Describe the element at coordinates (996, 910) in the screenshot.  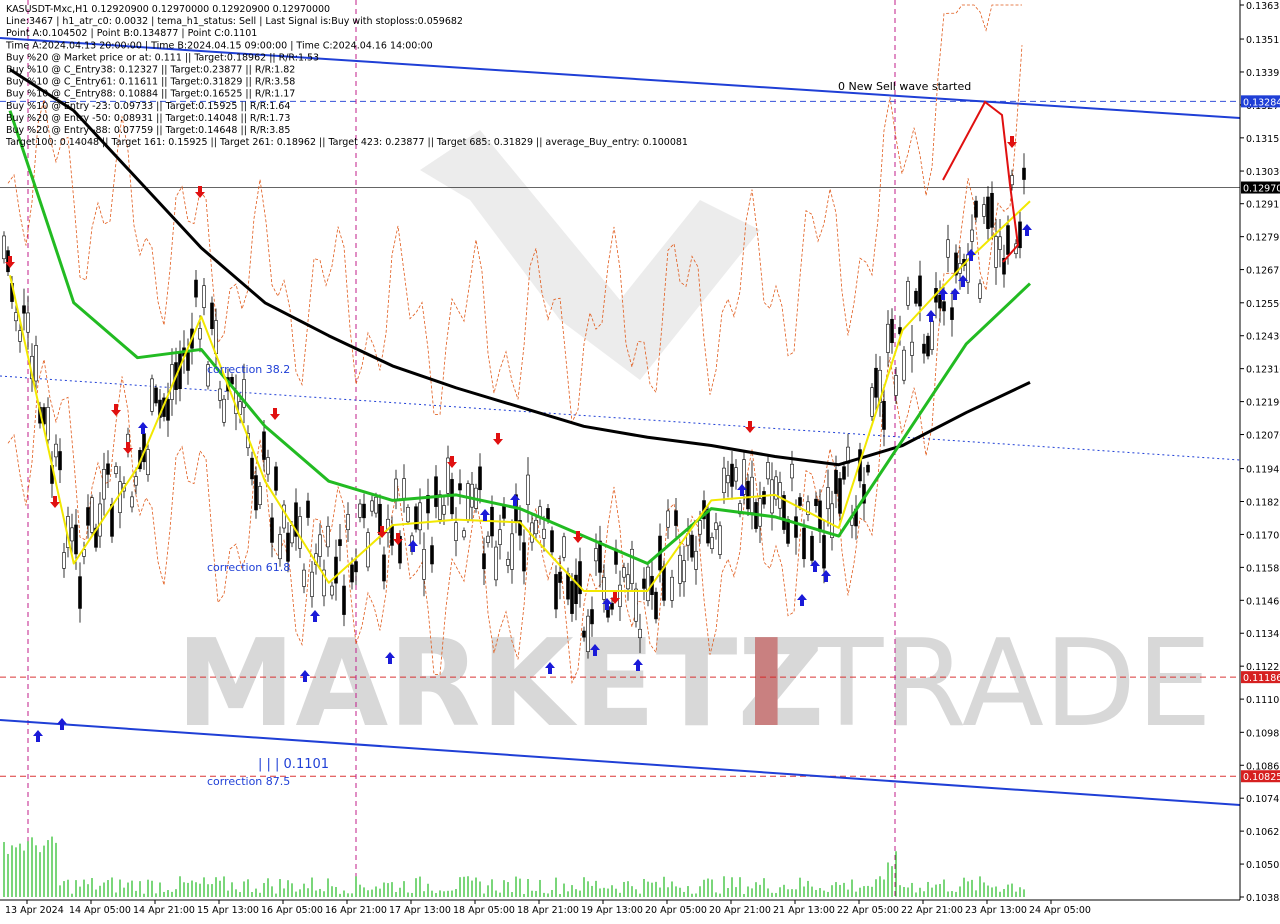
I see `time-tick-label: 23 Apr 13:00` at that location.